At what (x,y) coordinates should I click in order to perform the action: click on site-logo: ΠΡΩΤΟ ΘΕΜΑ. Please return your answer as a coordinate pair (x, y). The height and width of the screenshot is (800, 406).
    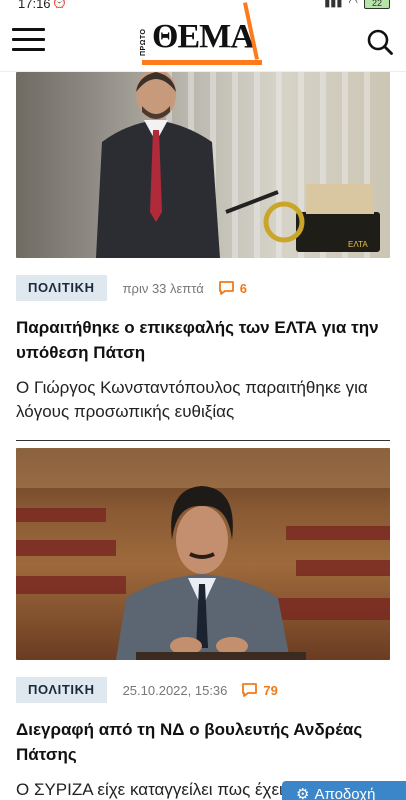
    Looking at the image, I should click on (204, 33).